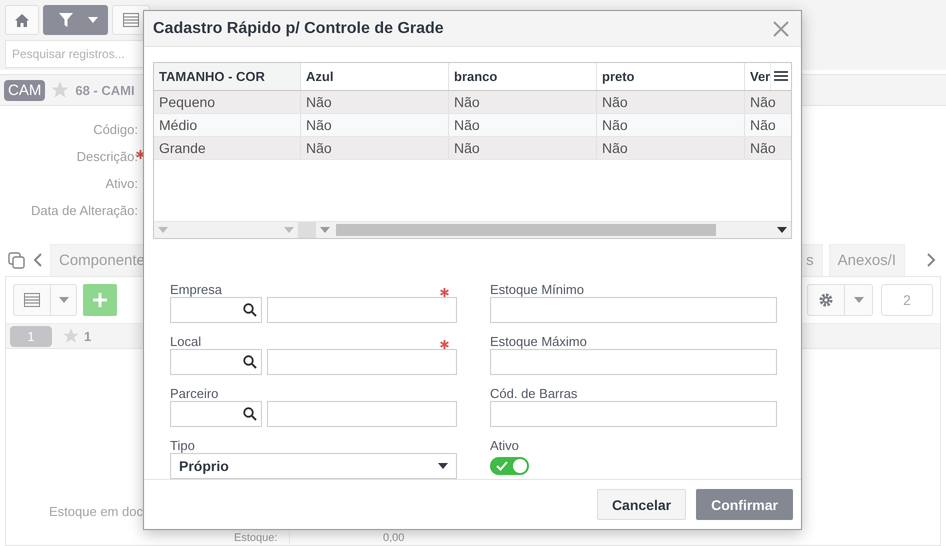  I want to click on chevron-right-icon, so click(931, 260).